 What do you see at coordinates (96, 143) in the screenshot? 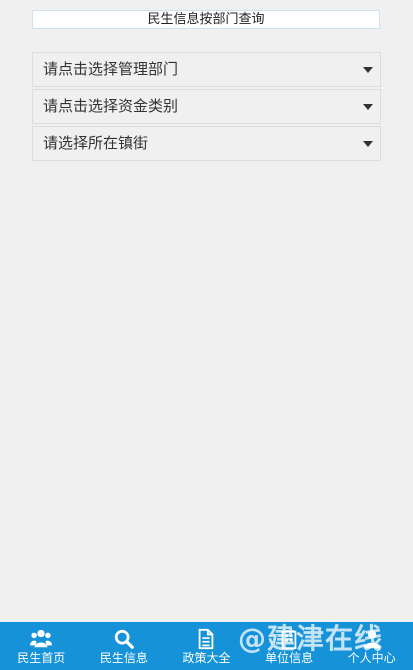
I see `town-street-select-label: 请选择所在镇街` at bounding box center [96, 143].